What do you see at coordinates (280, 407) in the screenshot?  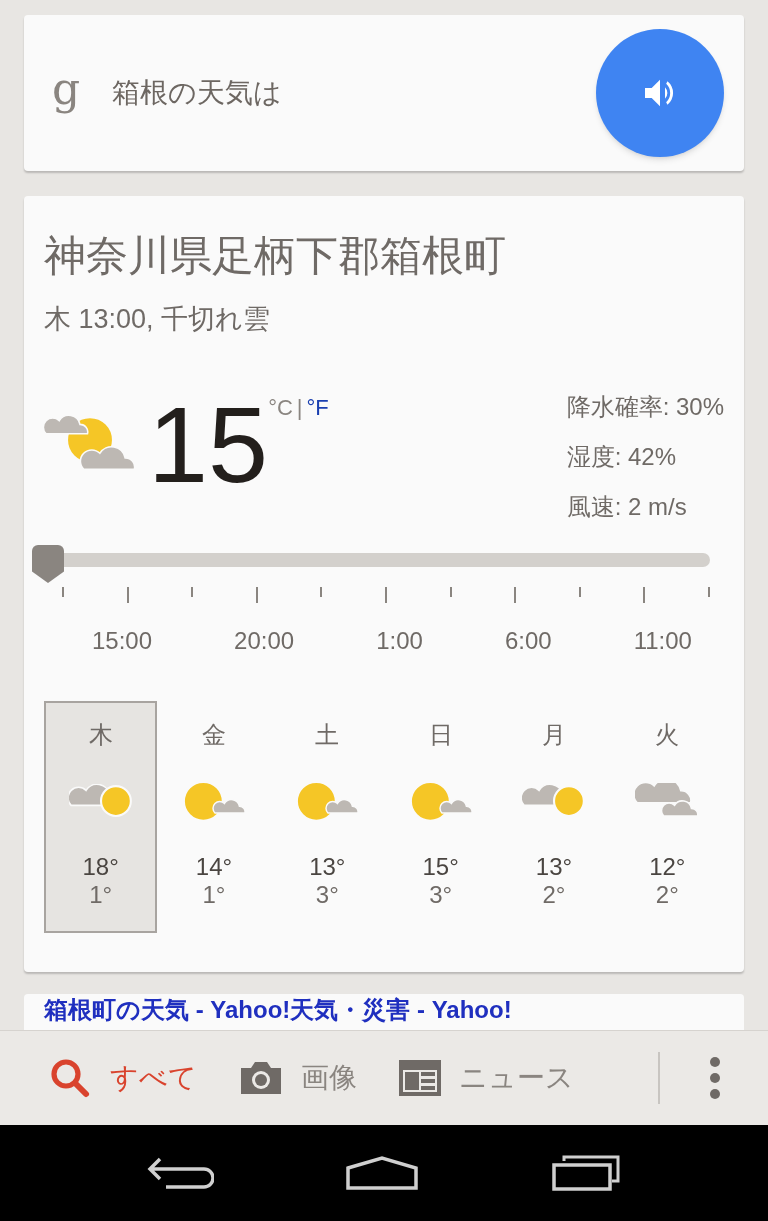 I see `unit-toggle: °C` at bounding box center [280, 407].